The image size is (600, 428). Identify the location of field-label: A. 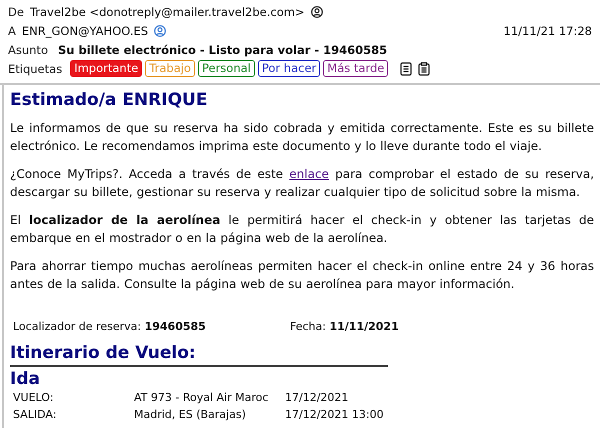
(12, 31).